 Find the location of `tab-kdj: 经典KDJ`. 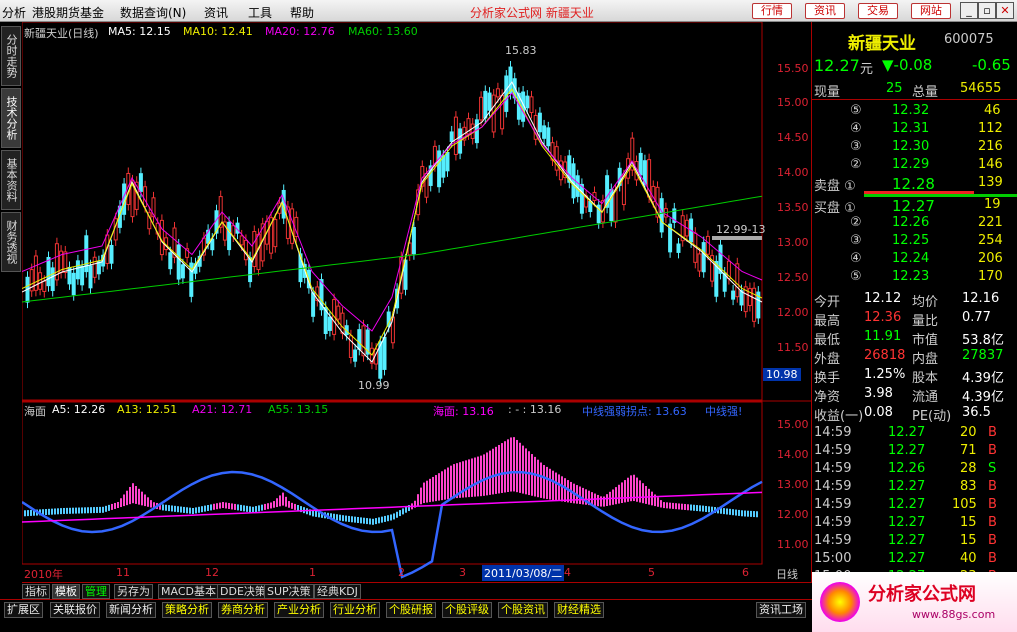

tab-kdj: 经典KDJ is located at coordinates (337, 591).